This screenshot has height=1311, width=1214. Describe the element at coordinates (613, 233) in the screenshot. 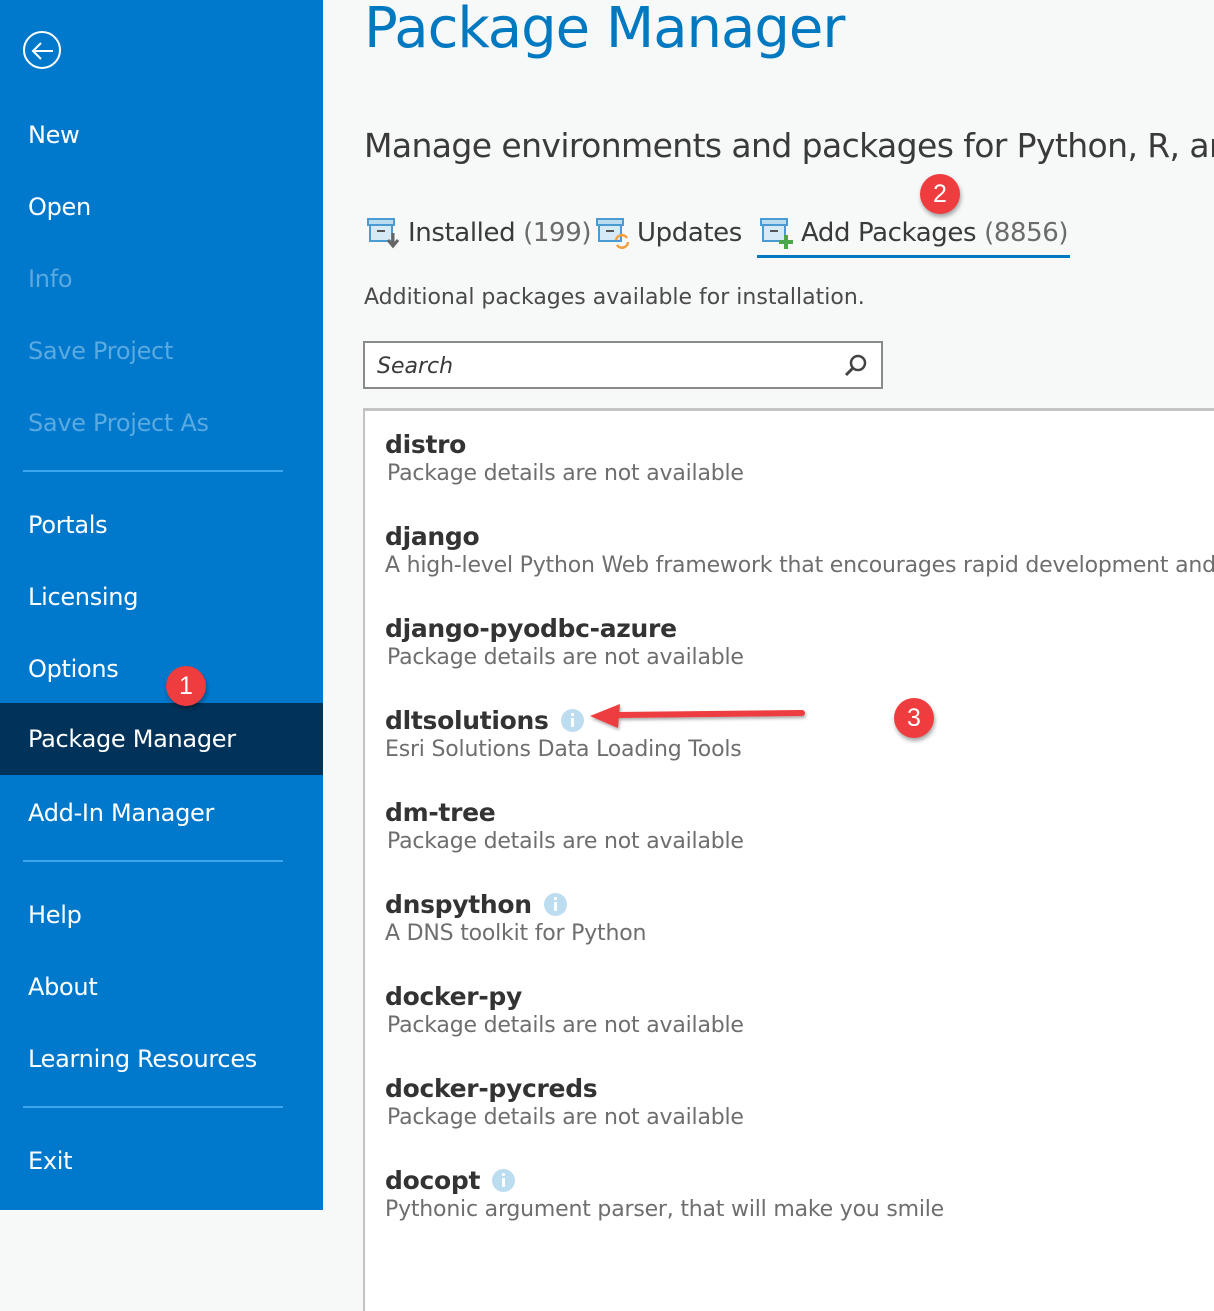

I see `updates-package-icon` at that location.